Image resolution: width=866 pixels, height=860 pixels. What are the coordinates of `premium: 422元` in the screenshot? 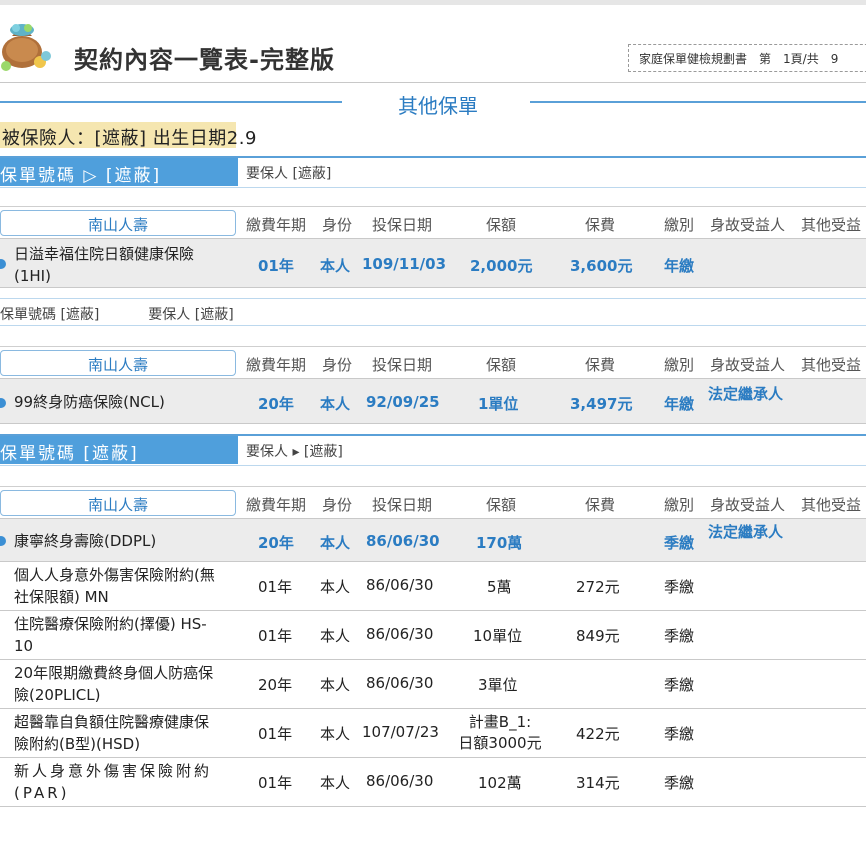 It's located at (598, 734).